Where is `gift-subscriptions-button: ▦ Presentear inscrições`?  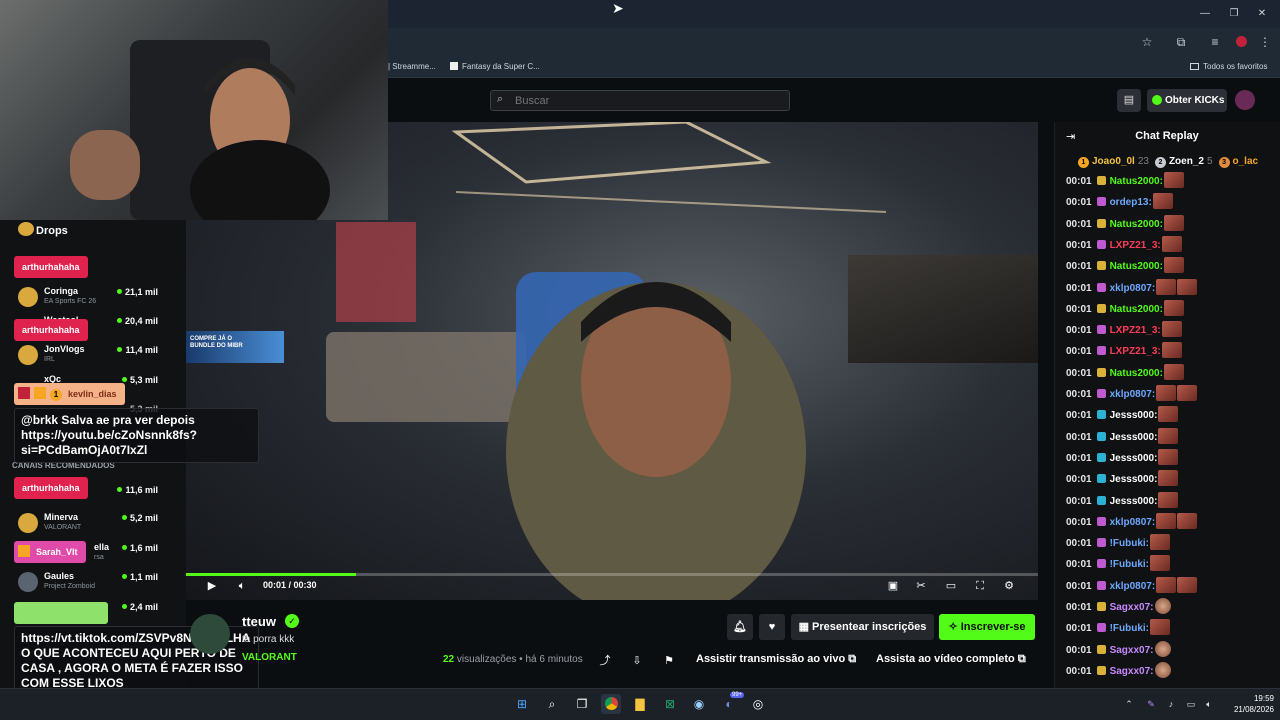
gift-subscriptions-button: ▦ Presentear inscrições is located at coordinates (862, 627).